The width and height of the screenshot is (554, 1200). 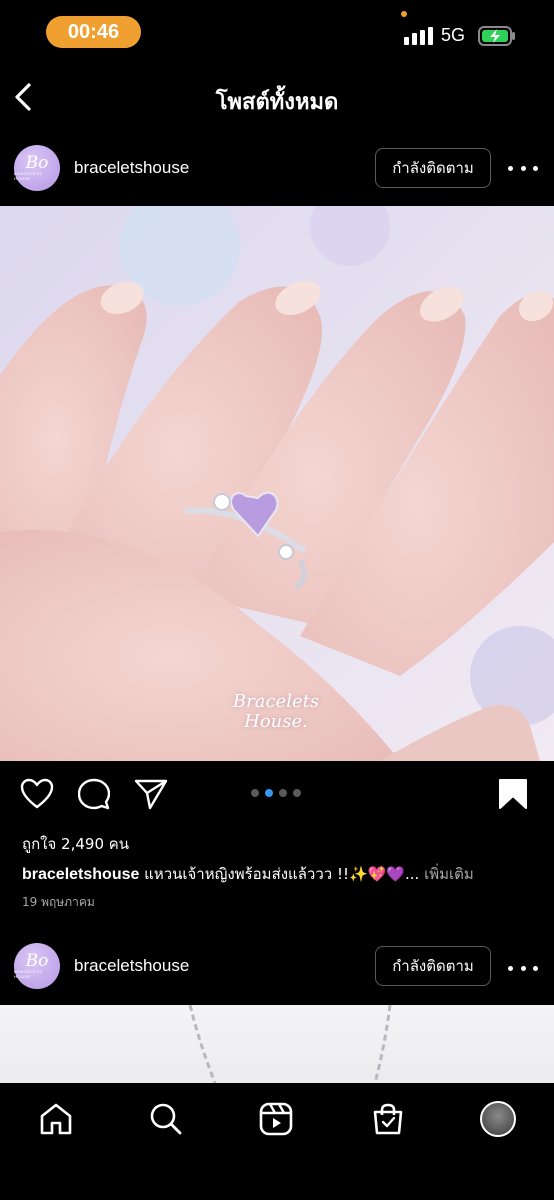 I want to click on carousel-indicator, so click(x=276, y=793).